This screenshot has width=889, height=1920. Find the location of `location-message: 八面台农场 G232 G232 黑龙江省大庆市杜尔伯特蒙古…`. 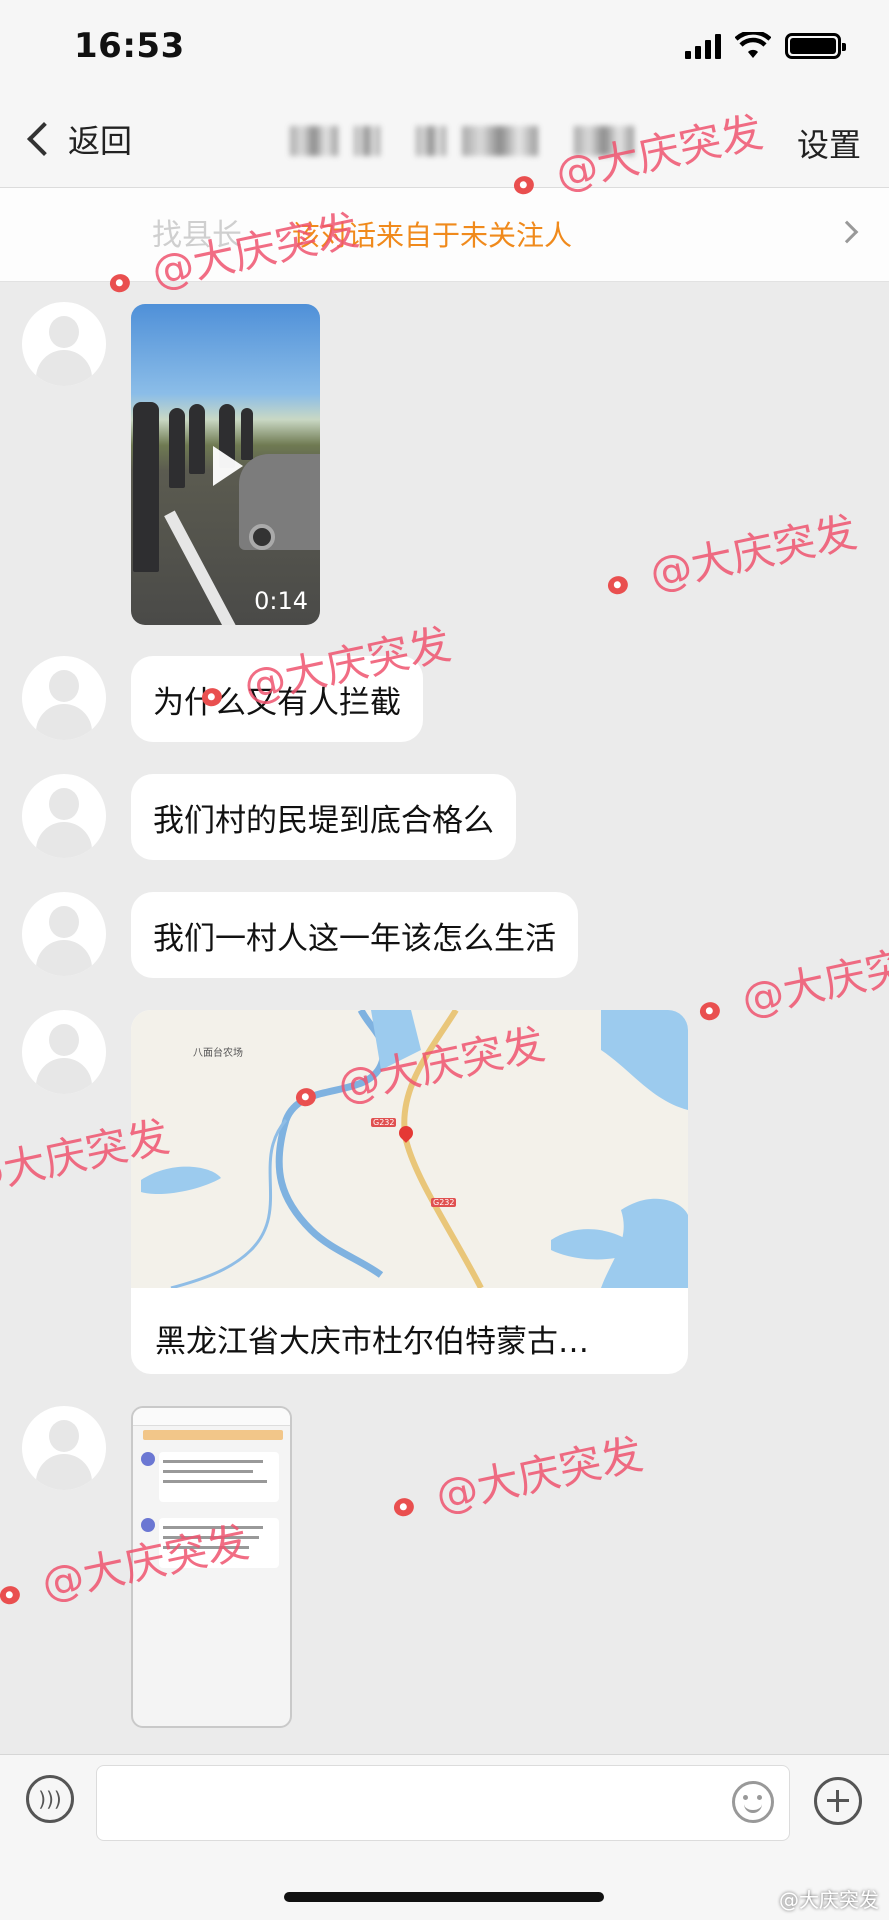

location-message: 八面台农场 G232 G232 黑龙江省大庆市杜尔伯特蒙古… is located at coordinates (409, 1192).